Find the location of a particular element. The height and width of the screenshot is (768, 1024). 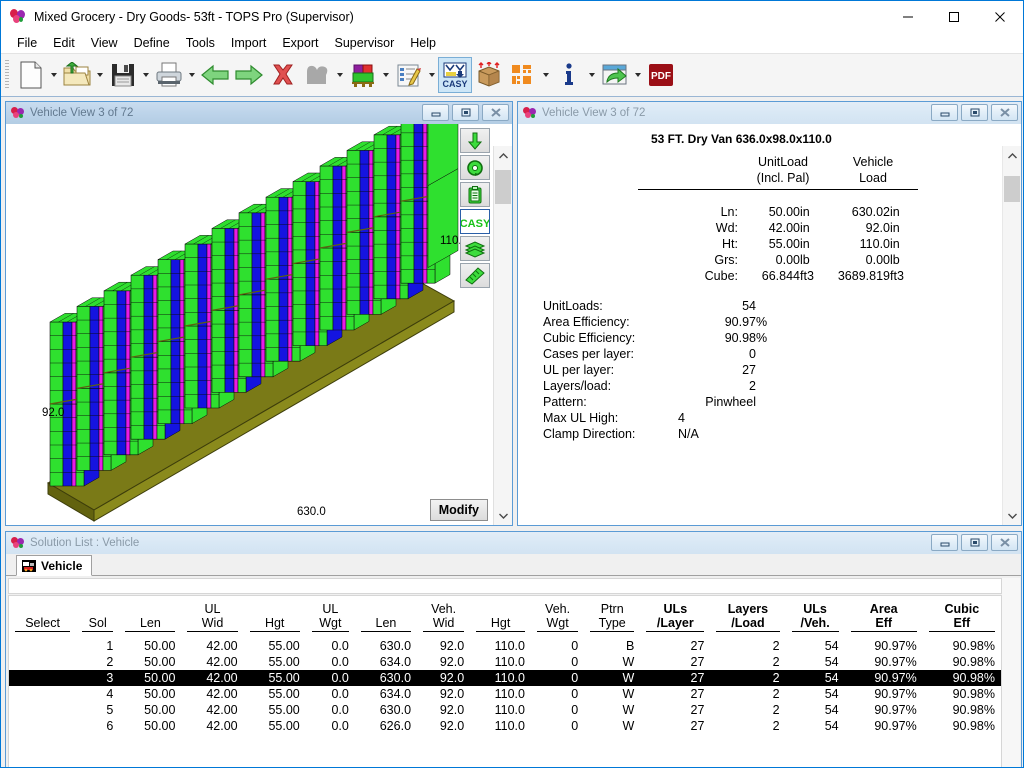

pattern-squares-dropdown is located at coordinates (546, 75).